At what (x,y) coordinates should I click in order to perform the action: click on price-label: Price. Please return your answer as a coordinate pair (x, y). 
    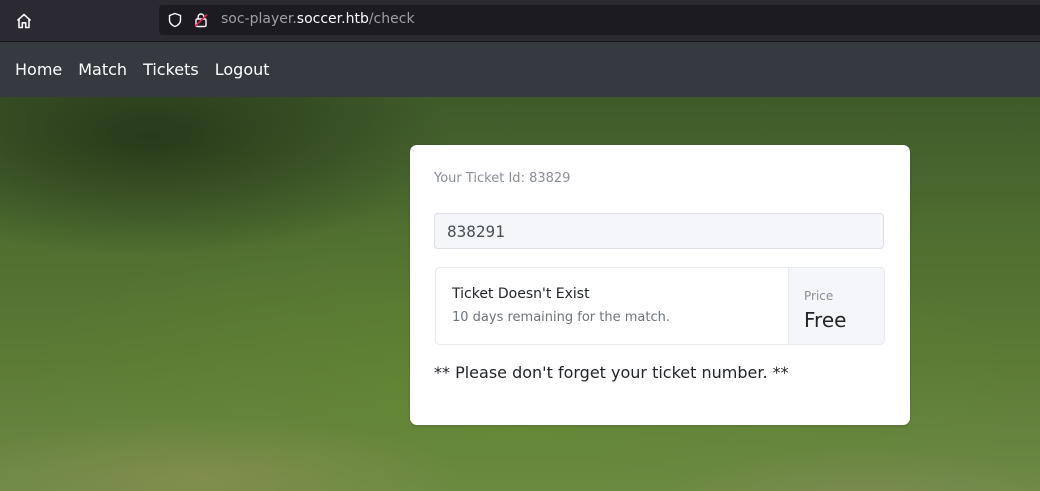
    Looking at the image, I should click on (819, 296).